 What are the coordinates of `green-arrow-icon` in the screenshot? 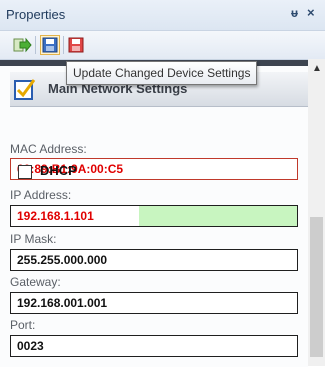 It's located at (22, 45).